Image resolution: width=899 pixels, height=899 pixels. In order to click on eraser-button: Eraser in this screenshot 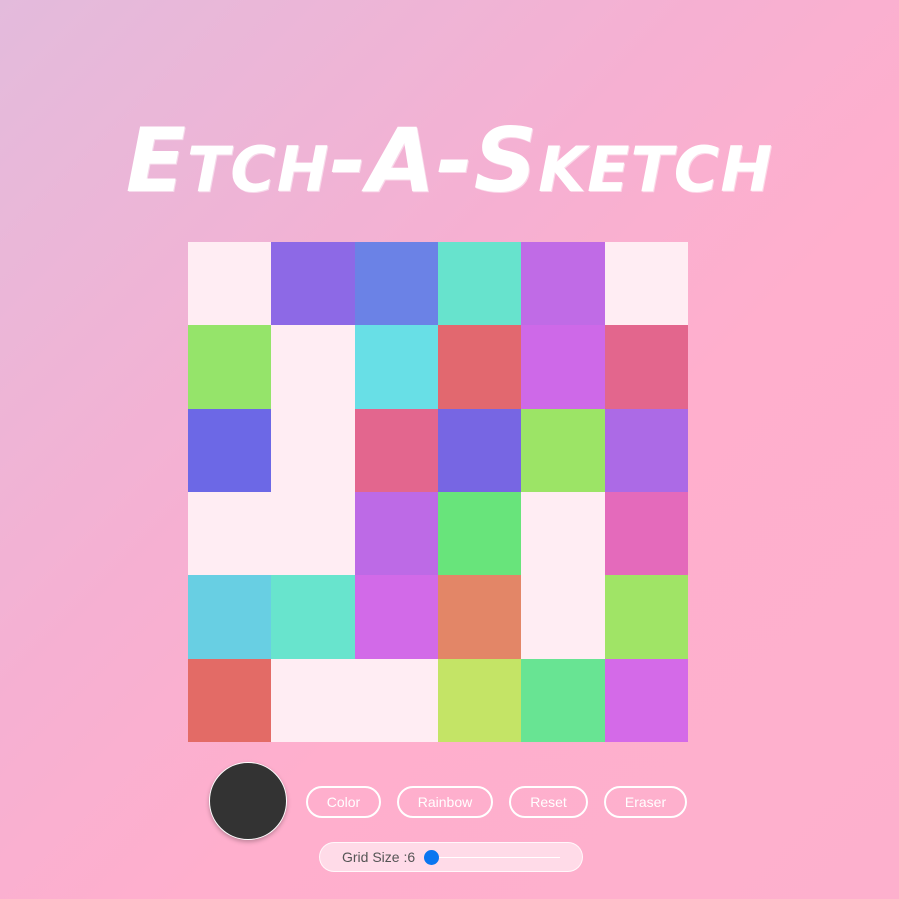, I will do `click(645, 802)`.